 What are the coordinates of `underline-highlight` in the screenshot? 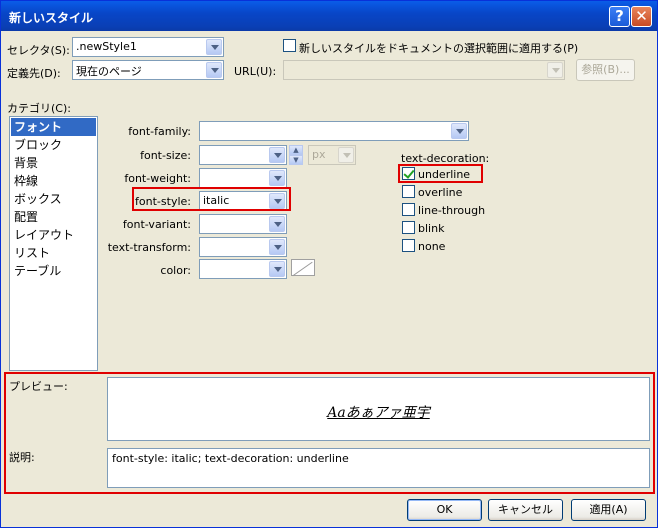 It's located at (440, 173).